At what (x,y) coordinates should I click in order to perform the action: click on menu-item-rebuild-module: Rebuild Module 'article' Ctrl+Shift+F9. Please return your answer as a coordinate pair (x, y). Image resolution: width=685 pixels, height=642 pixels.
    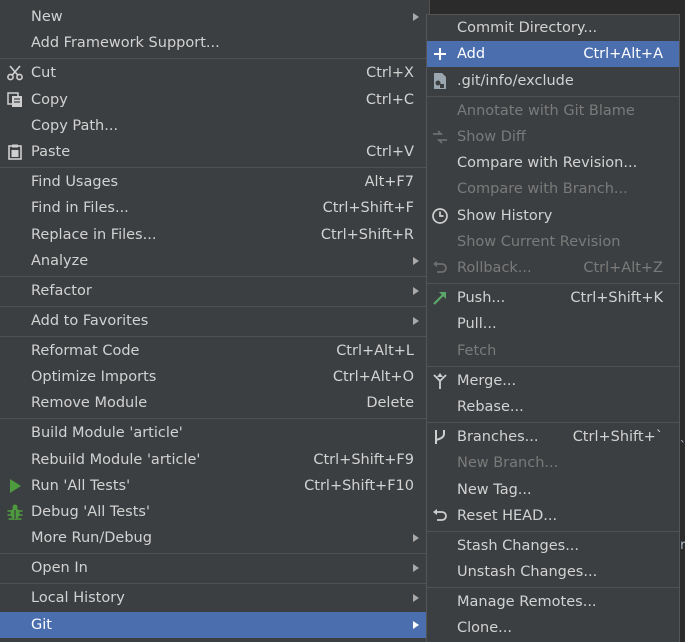
    Looking at the image, I should click on (214, 460).